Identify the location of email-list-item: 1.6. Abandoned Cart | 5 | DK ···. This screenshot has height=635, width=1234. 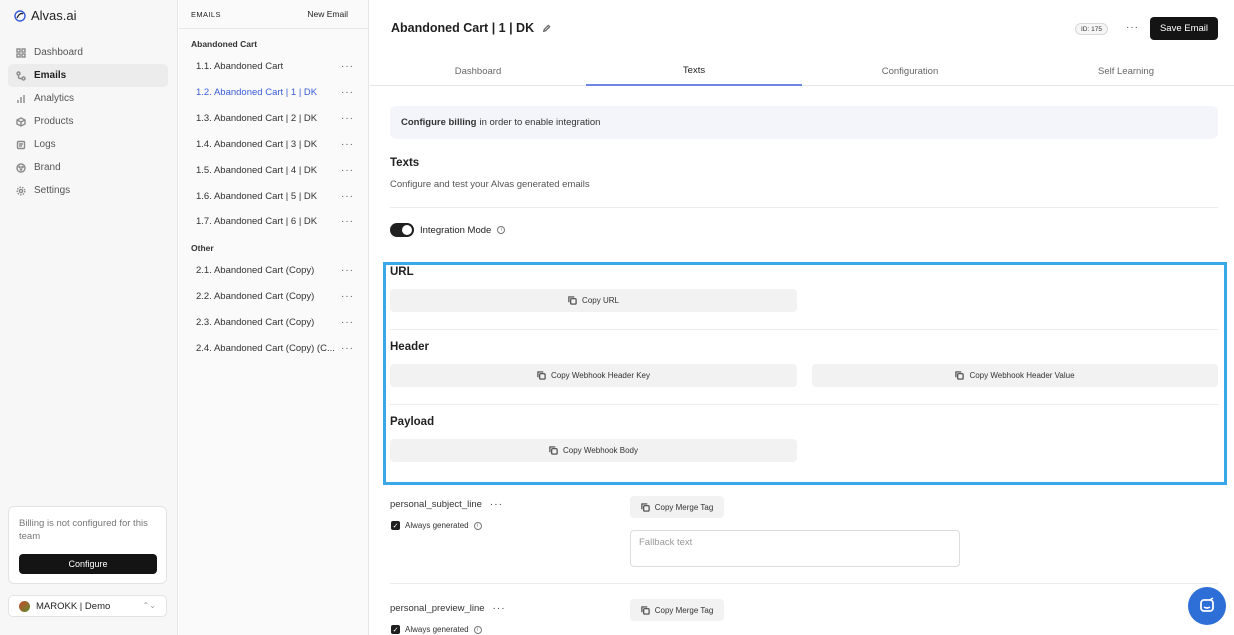
(275, 196).